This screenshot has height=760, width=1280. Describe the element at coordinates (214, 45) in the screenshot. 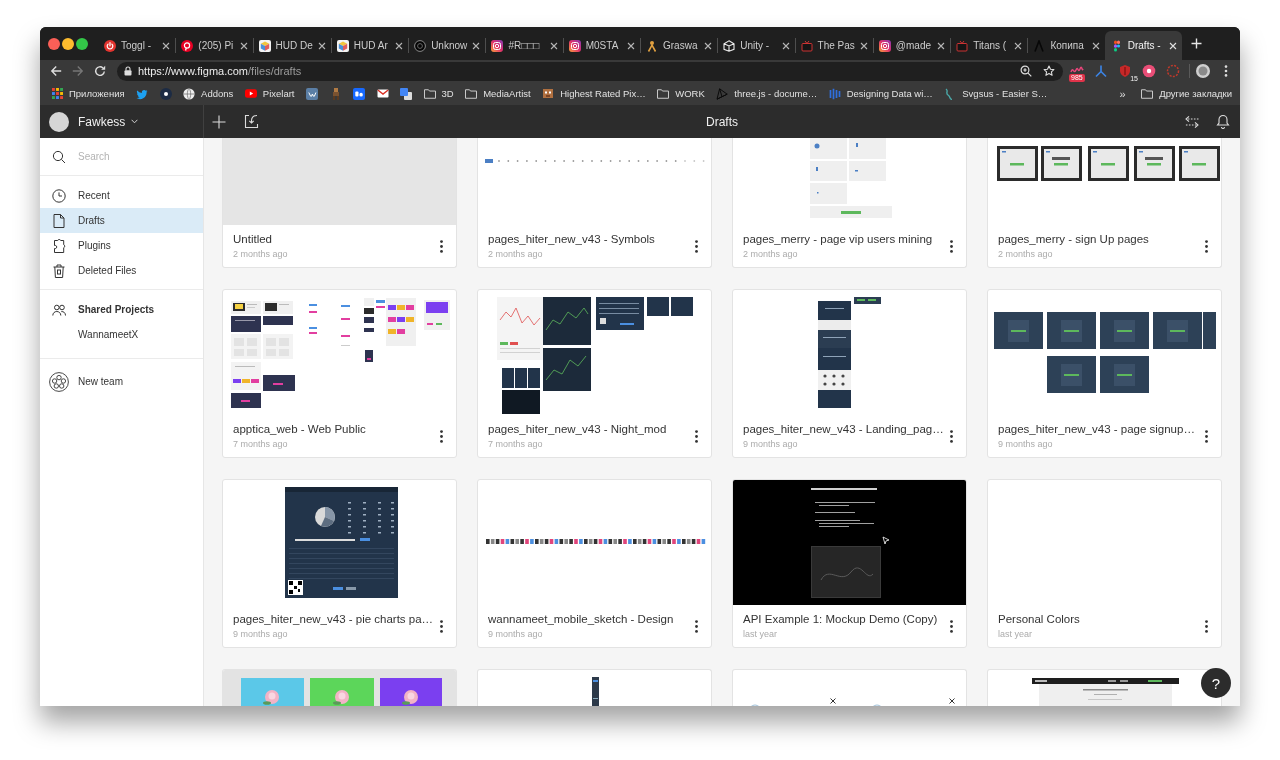

I see `browser-tab: (205) Pi` at that location.